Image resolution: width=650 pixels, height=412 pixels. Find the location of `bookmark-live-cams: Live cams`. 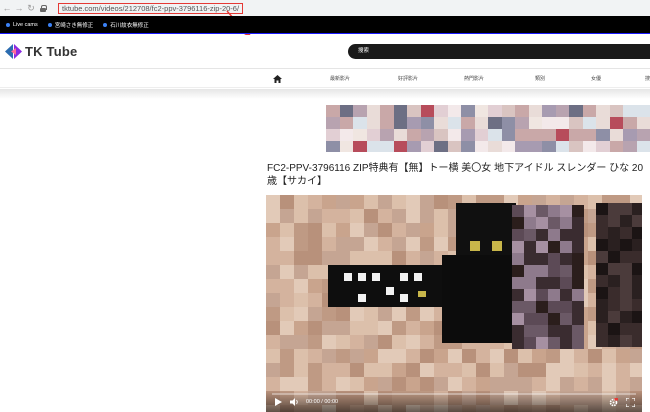

bookmark-live-cams: Live cams is located at coordinates (22, 25).